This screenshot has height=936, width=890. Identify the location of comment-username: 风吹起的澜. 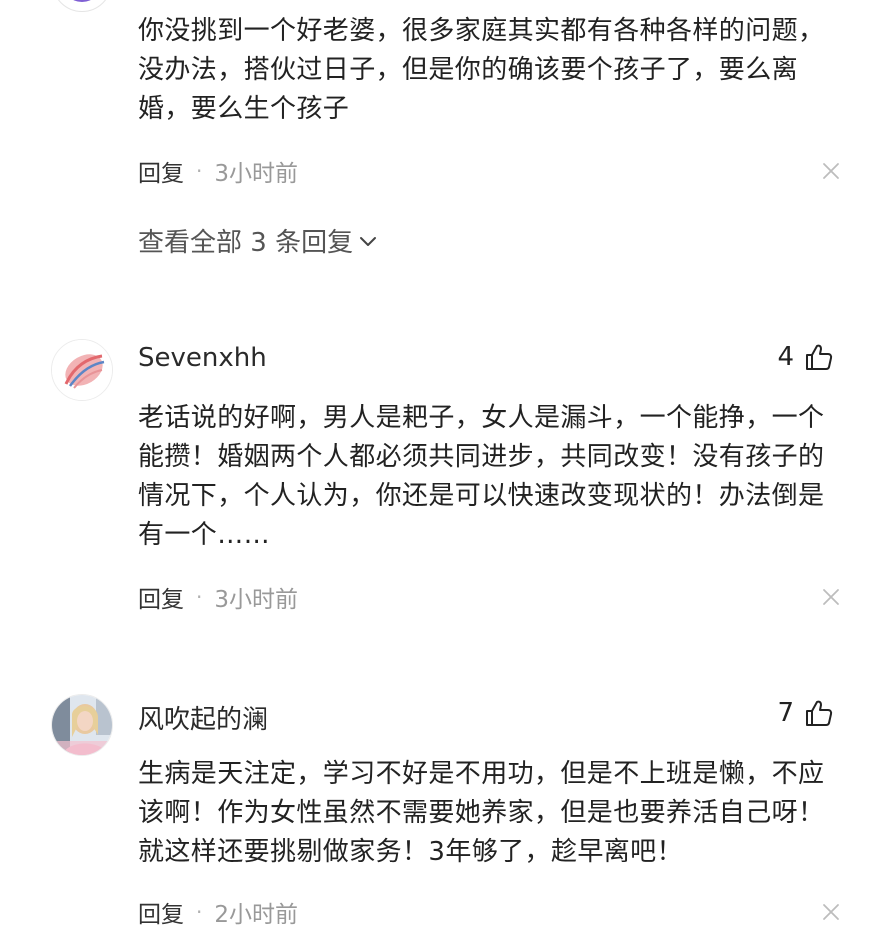
(203, 717).